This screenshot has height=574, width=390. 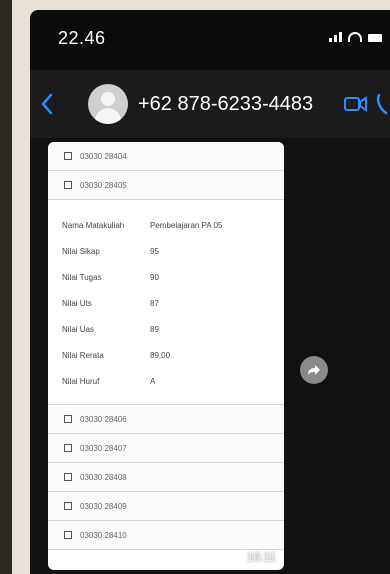 I want to click on forward-icon, so click(x=314, y=370).